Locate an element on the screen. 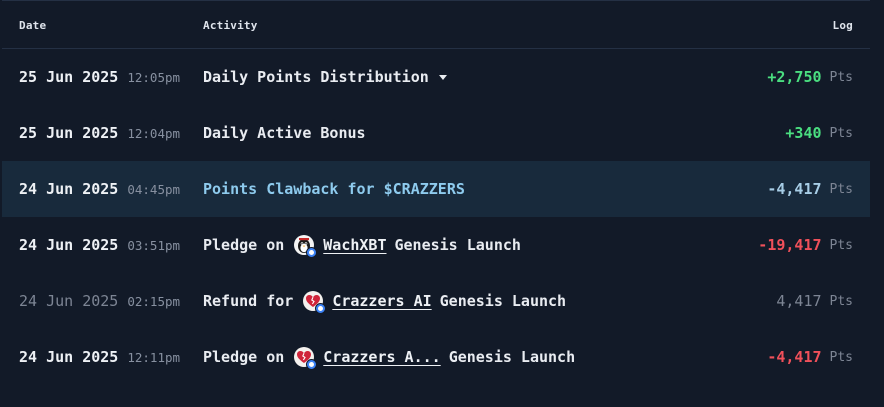 The width and height of the screenshot is (884, 407). activity-cell: Pledge on Crazzers A... Genesis Launch is located at coordinates (389, 357).